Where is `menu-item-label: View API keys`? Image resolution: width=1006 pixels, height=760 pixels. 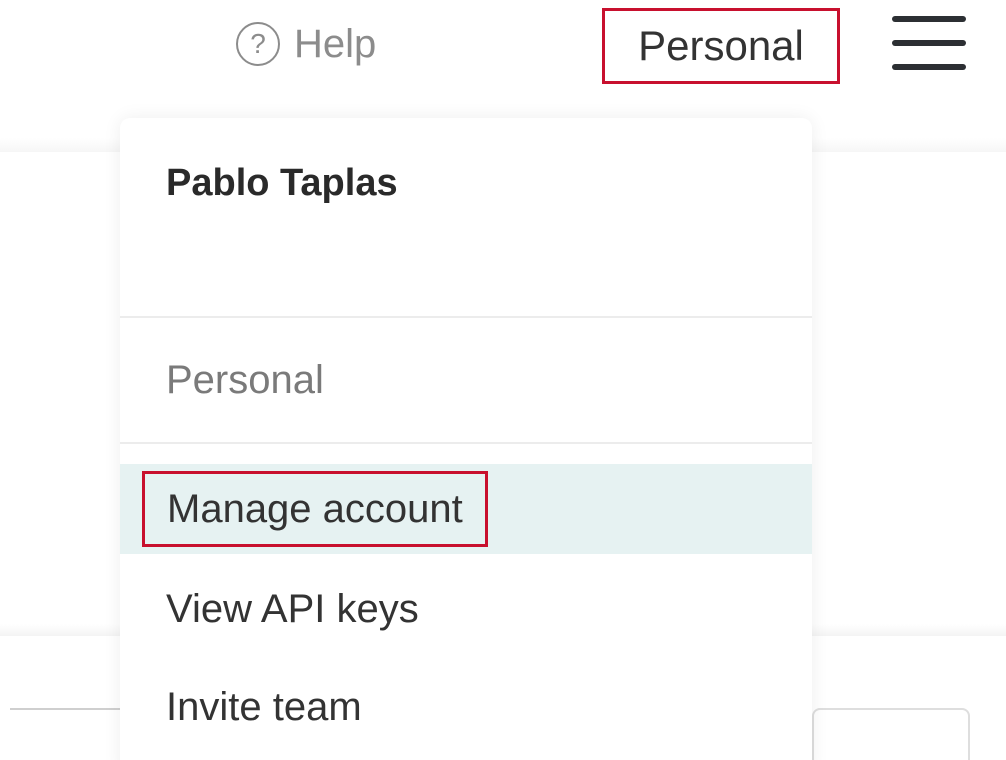
menu-item-label: View API keys is located at coordinates (292, 608).